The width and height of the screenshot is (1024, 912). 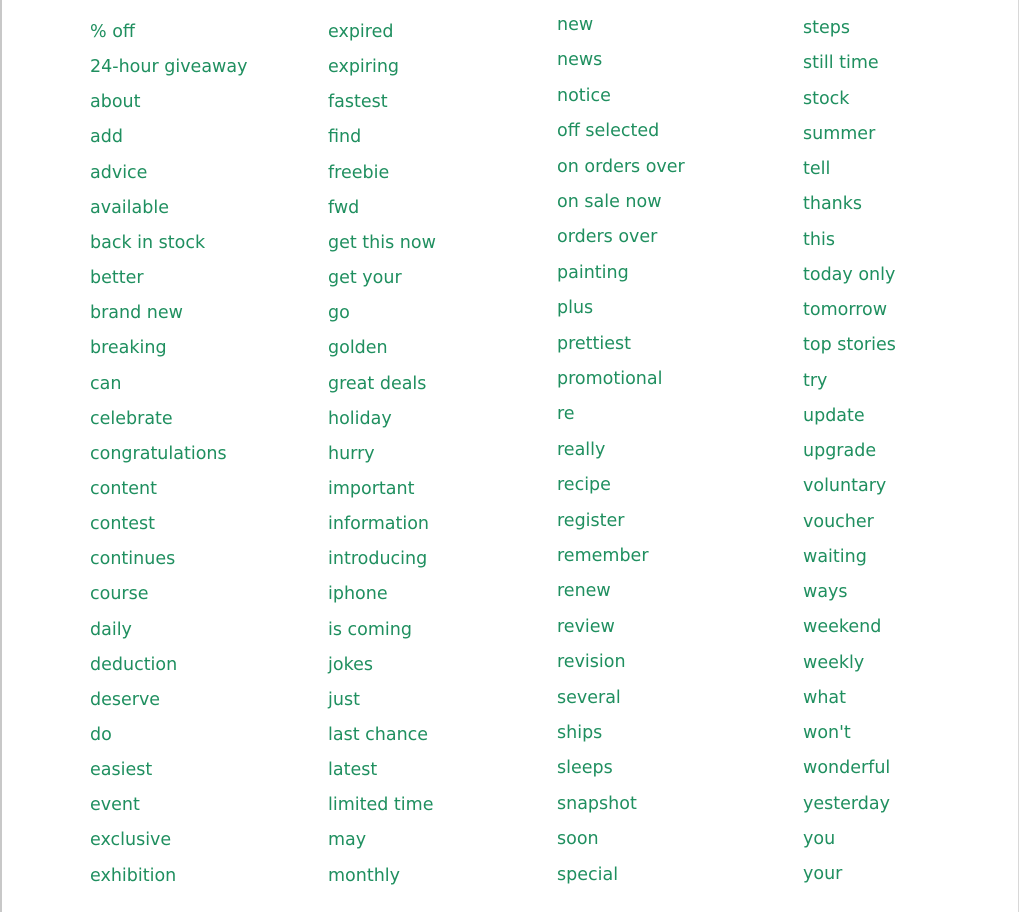 What do you see at coordinates (815, 380) in the screenshot?
I see `word-item: try` at bounding box center [815, 380].